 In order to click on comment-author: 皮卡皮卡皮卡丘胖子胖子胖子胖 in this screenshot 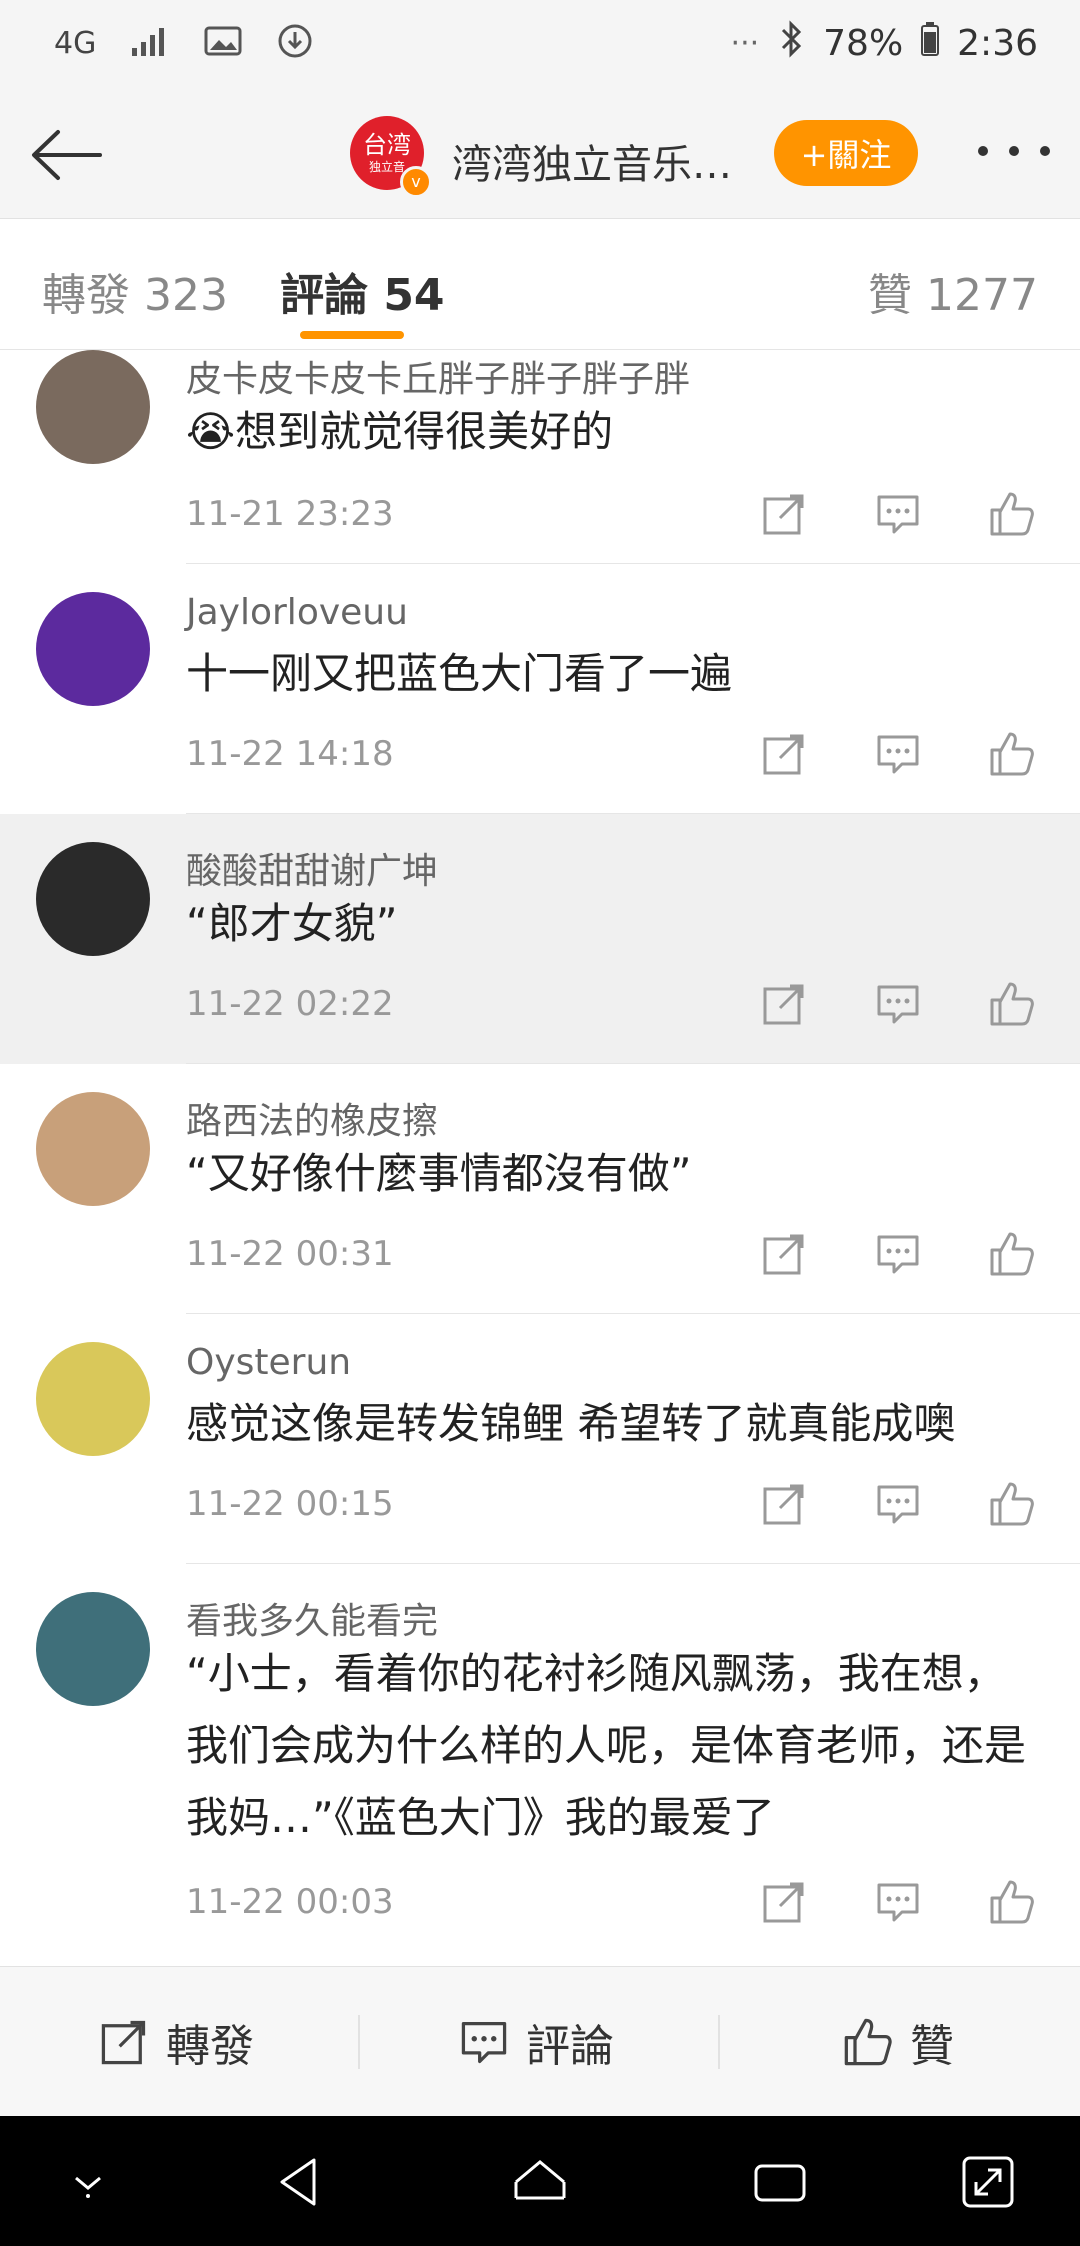, I will do `click(438, 376)`.